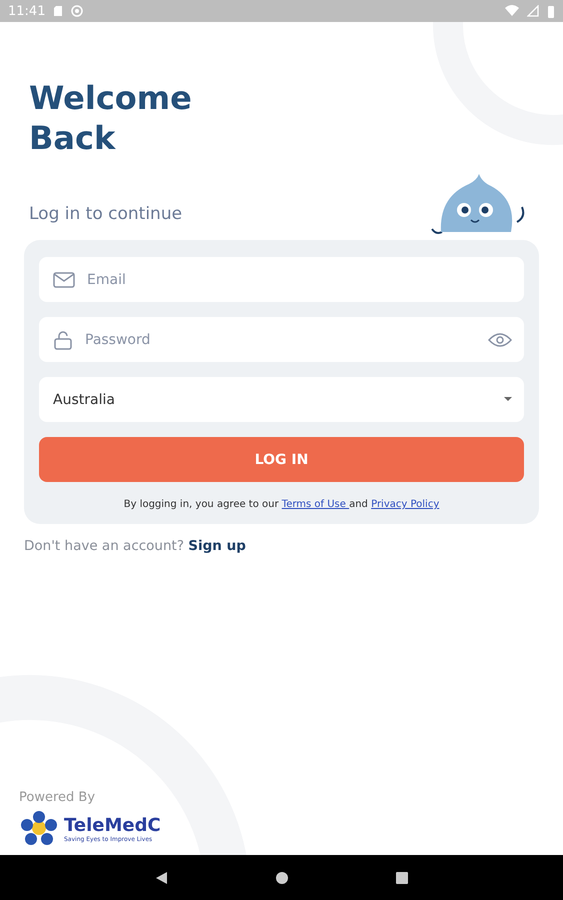 The image size is (563, 900). I want to click on subtitle: Log in to continue, so click(105, 214).